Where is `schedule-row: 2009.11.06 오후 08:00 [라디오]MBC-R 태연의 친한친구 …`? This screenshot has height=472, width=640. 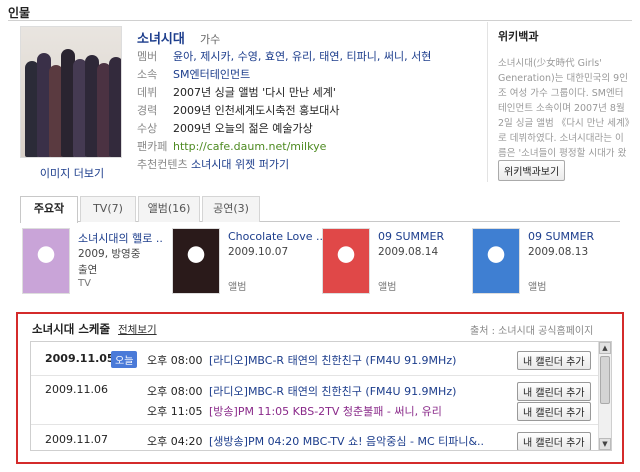 schedule-row: 2009.11.06 오후 08:00 [라디오]MBC-R 태연의 친한친구 … is located at coordinates (315, 399).